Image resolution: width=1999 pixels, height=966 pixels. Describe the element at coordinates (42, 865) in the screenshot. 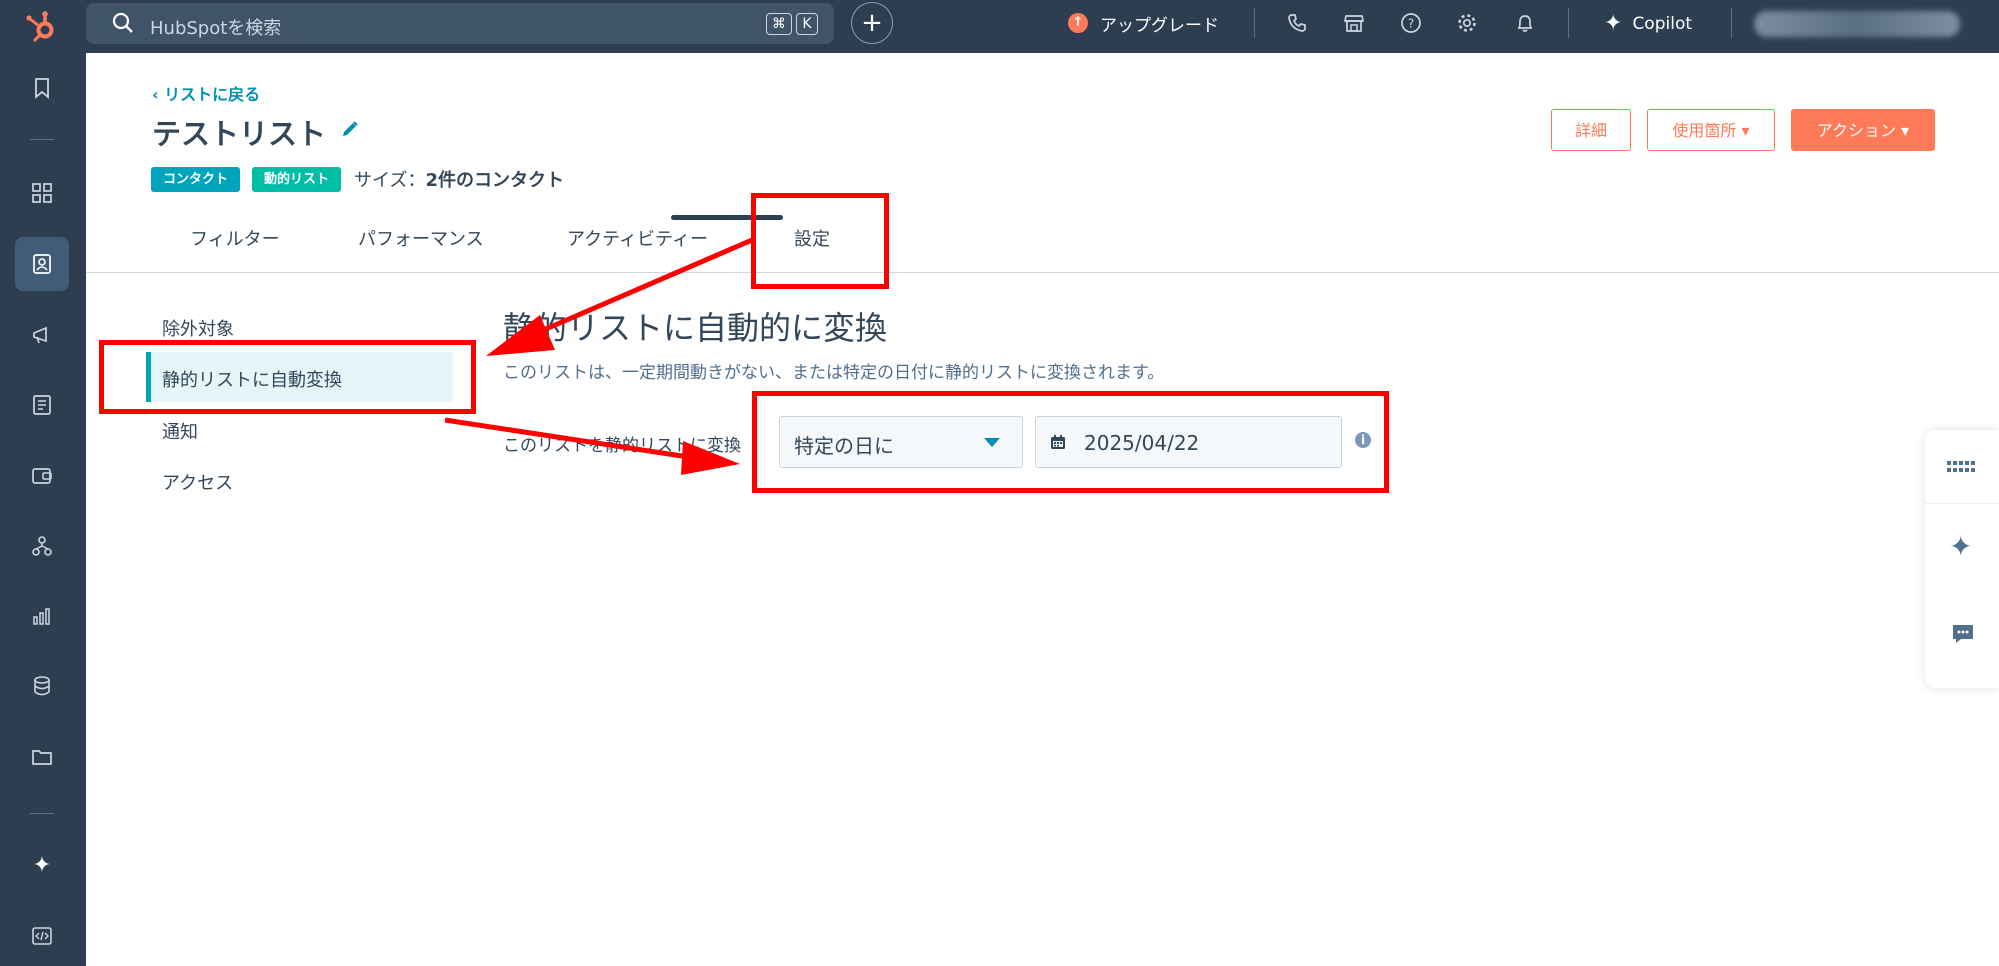

I see `breeze-sparkle-icon: ✦` at that location.